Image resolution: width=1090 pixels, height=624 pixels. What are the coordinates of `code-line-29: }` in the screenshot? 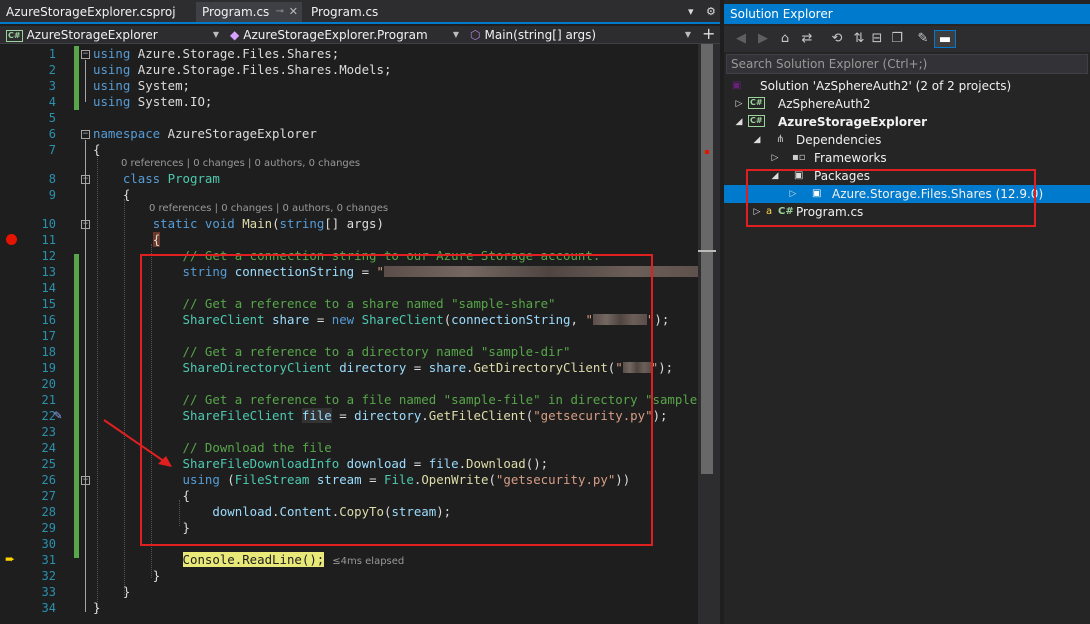 It's located at (186, 527).